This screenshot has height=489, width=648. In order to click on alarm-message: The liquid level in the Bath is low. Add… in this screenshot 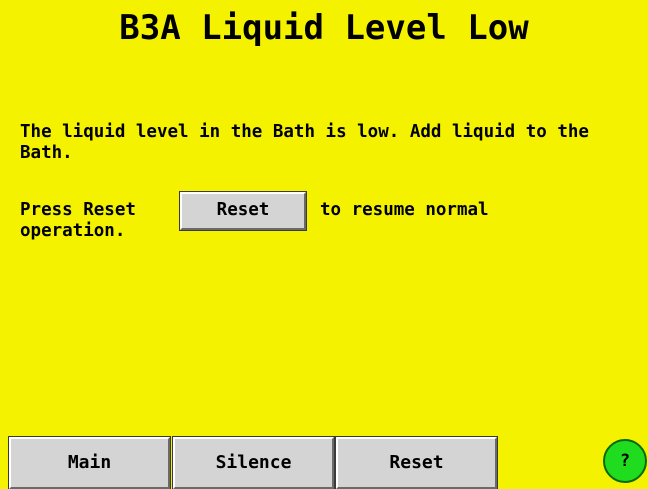, I will do `click(304, 142)`.